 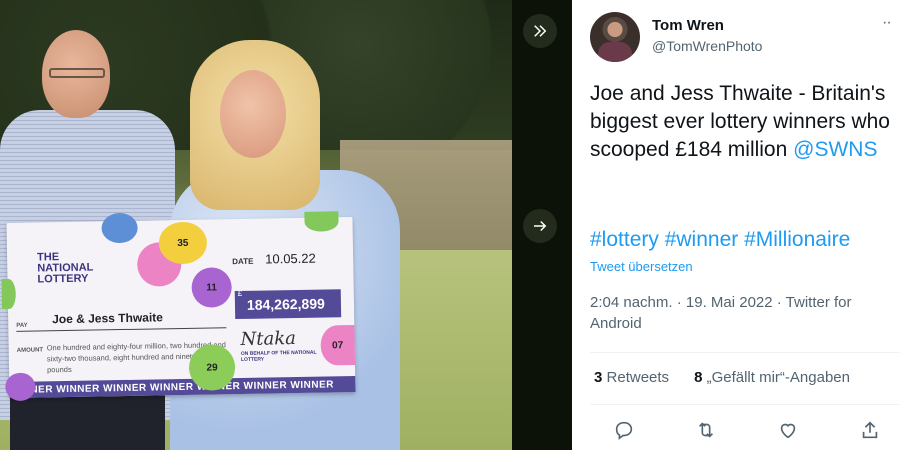 What do you see at coordinates (707, 46) in the screenshot?
I see `author-handle: @TomWrenPhoto` at bounding box center [707, 46].